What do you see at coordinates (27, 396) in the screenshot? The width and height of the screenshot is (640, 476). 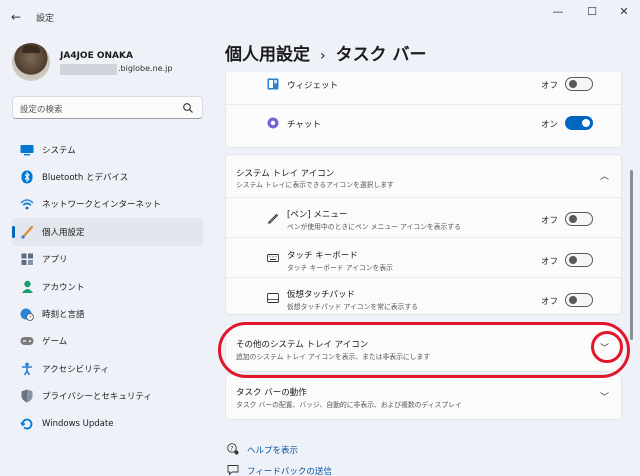 I see `shield-icon` at bounding box center [27, 396].